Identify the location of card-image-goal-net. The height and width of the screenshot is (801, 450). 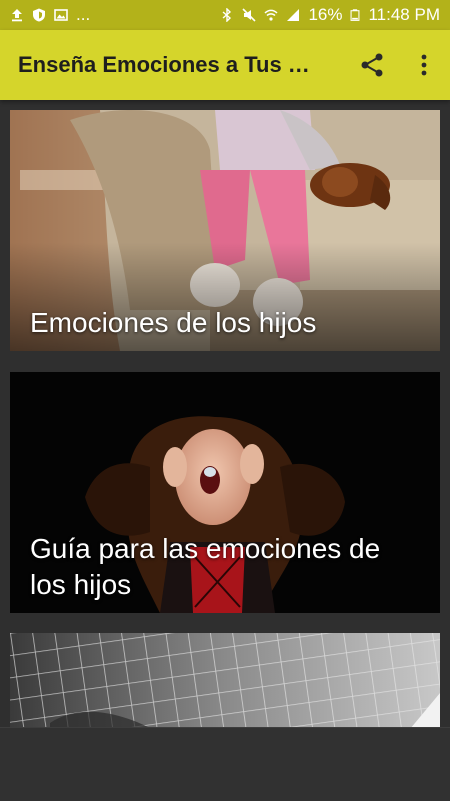
(225, 680).